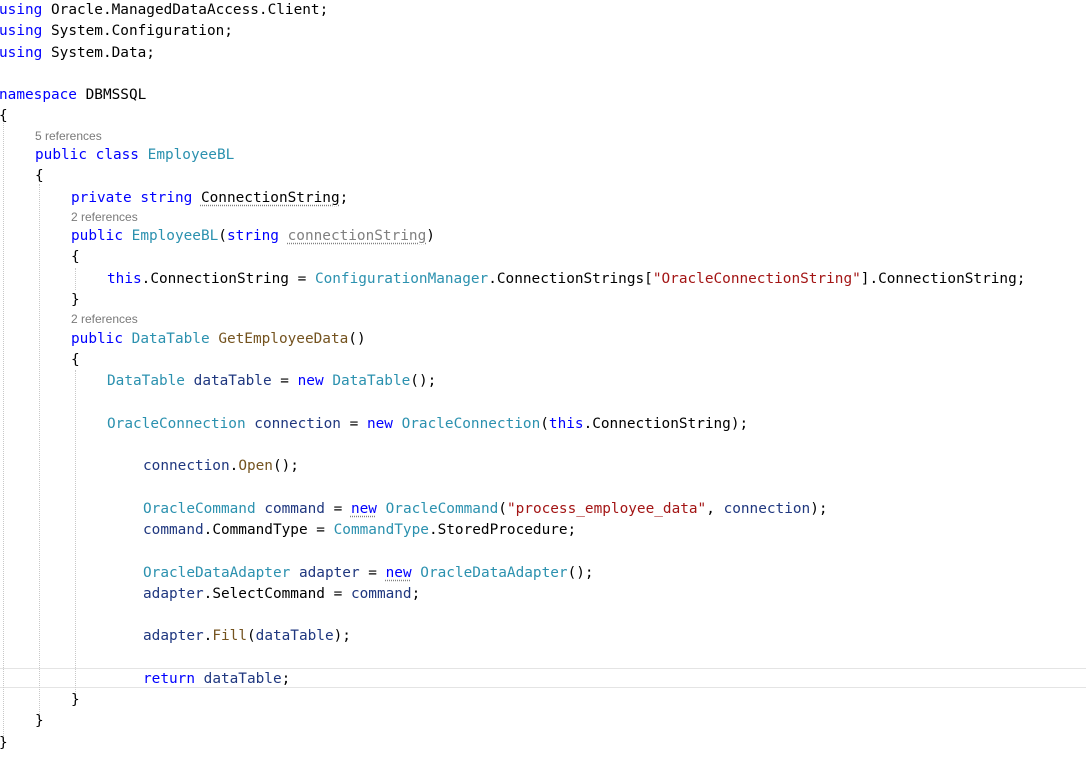 This screenshot has height=762, width=1086. Describe the element at coordinates (124, 279) in the screenshot. I see `code-token: this` at that location.